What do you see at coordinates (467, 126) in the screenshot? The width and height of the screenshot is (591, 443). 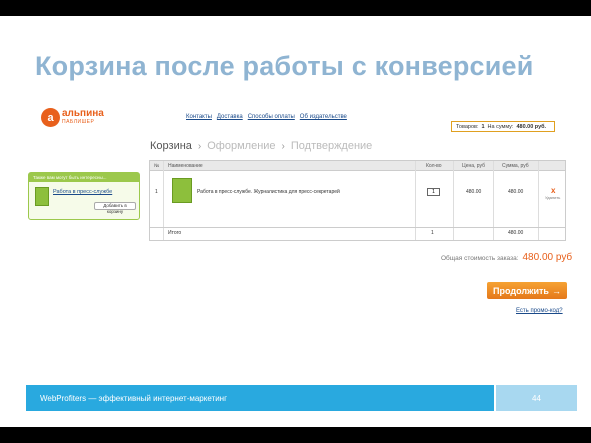 I see `mini-cart-goods-label: Товаров:` at bounding box center [467, 126].